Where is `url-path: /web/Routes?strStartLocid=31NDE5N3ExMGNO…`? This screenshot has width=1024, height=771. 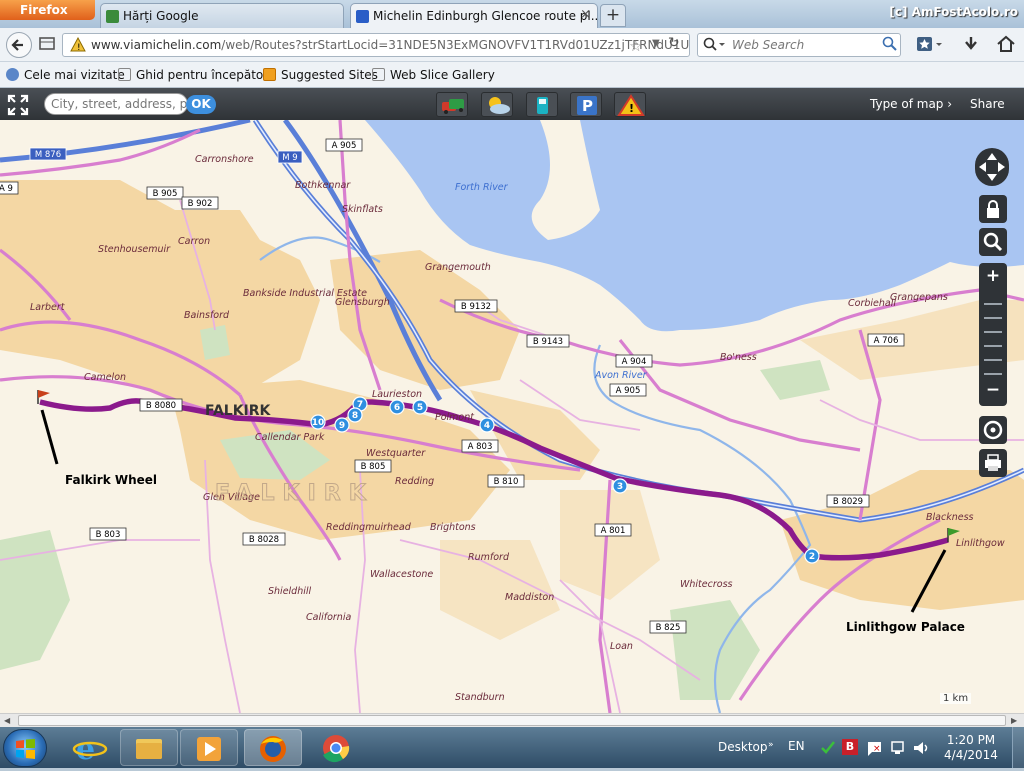
url-path: /web/Routes?strStartLocid=31NDE5N3ExMGNO… is located at coordinates (455, 45).